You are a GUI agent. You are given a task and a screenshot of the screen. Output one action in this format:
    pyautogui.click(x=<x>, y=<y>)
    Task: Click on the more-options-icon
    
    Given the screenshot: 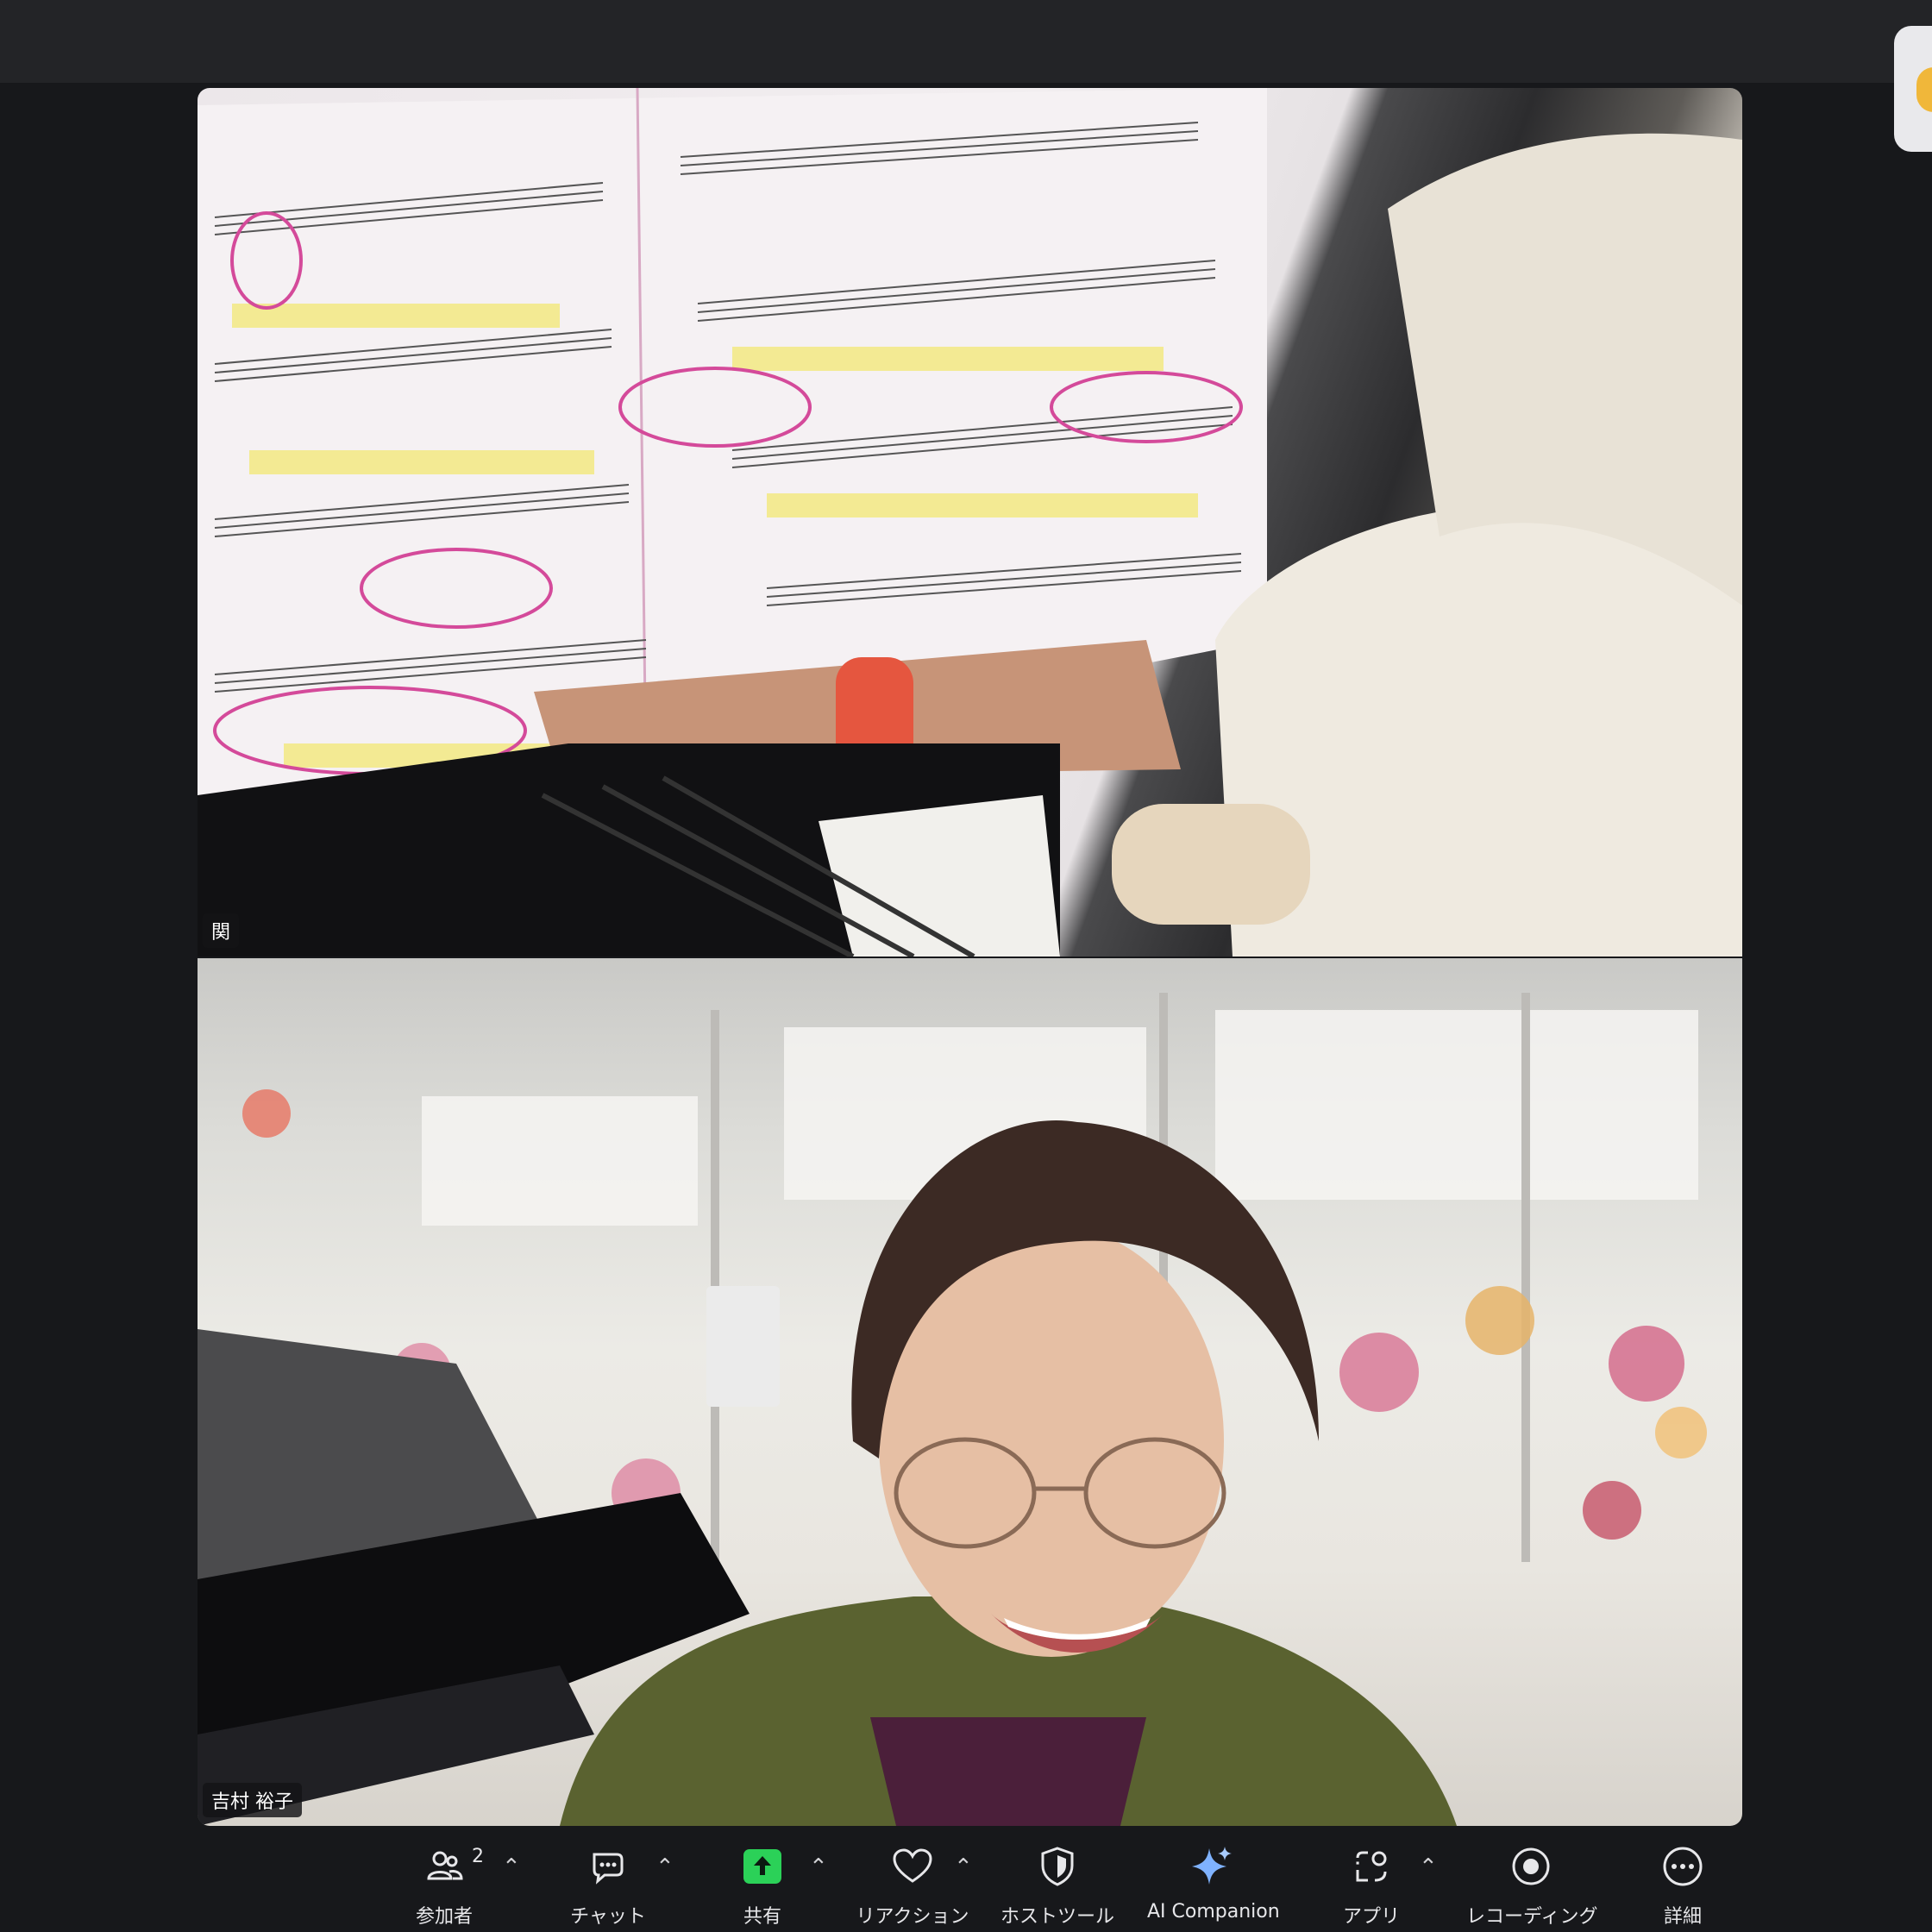 What is the action you would take?
    pyautogui.click(x=1683, y=1867)
    